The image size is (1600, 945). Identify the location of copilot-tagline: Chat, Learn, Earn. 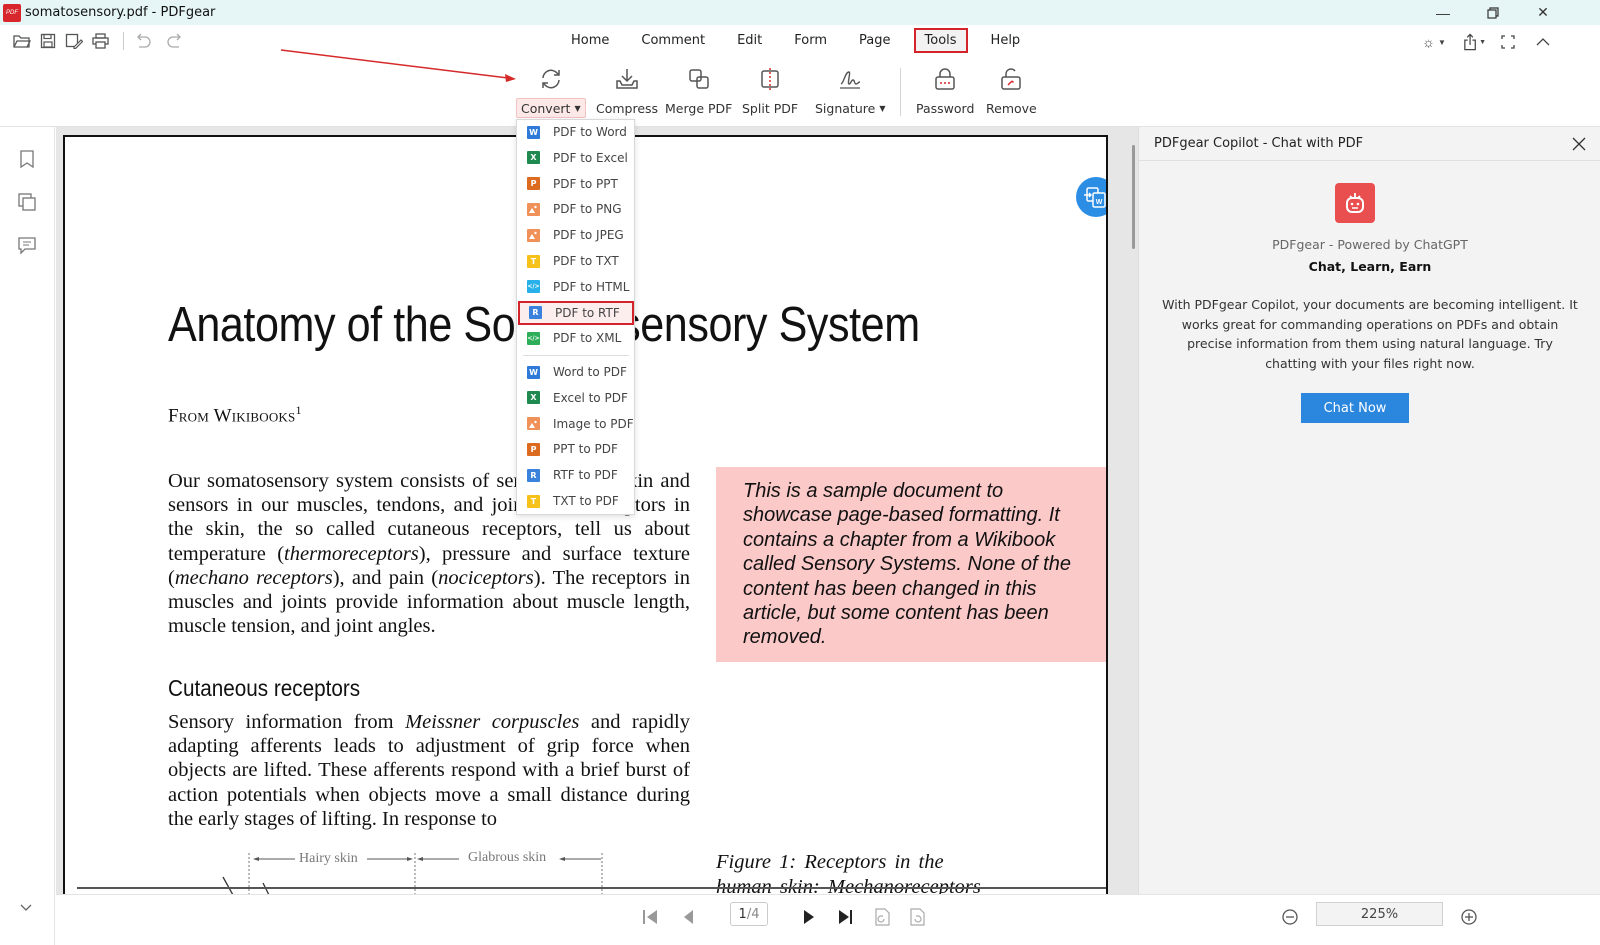
(1370, 266).